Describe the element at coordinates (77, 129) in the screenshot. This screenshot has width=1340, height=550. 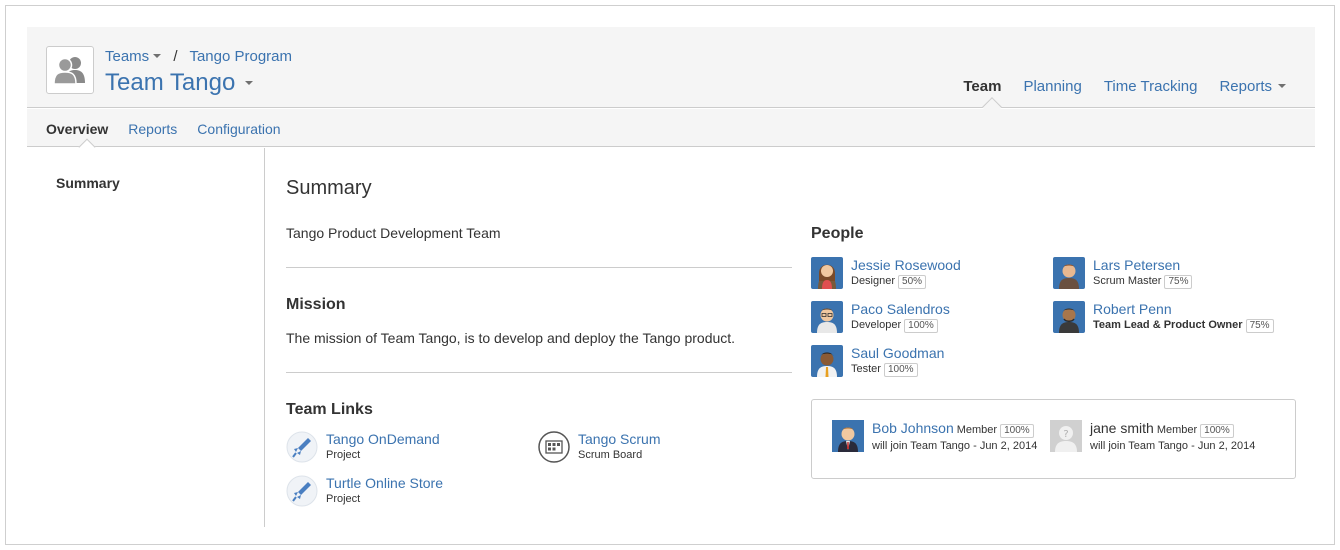
I see `subnav-overview: Overview` at that location.